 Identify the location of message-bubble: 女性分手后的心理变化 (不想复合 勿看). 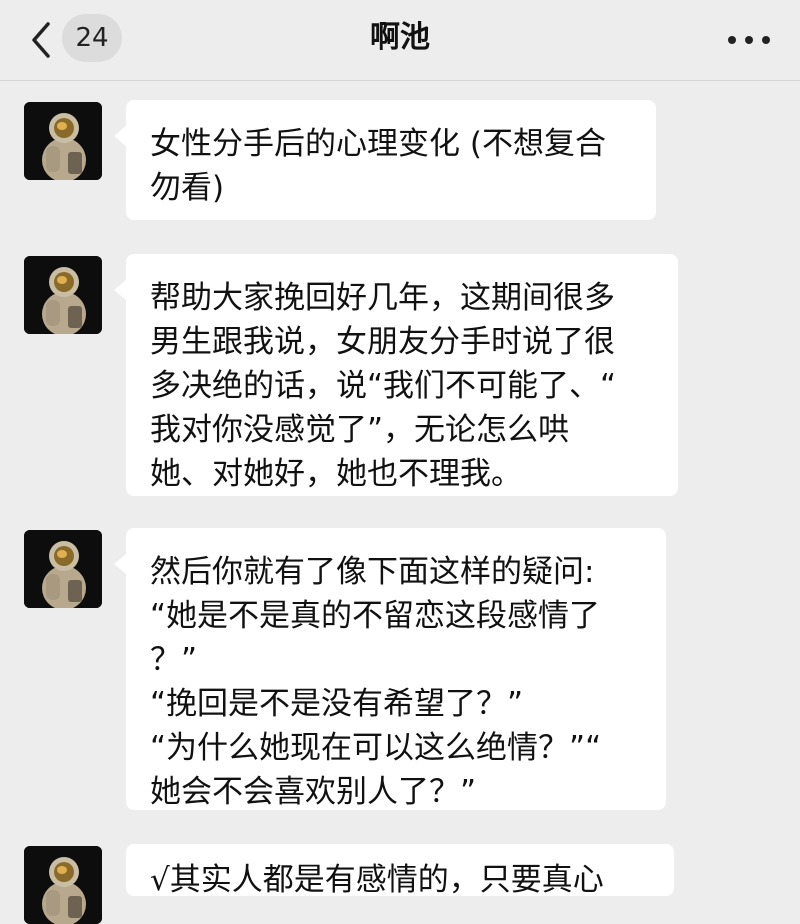
(385, 160).